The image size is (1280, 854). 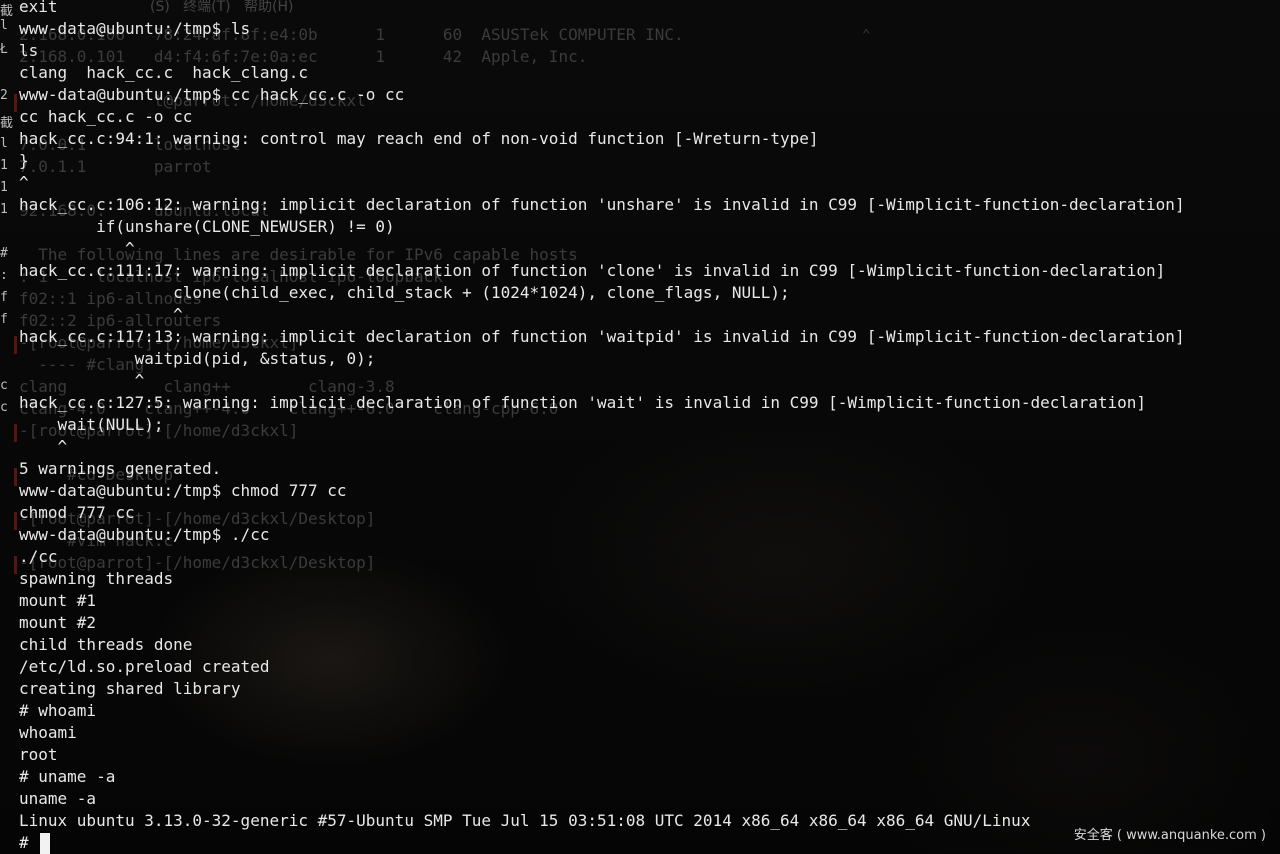 What do you see at coordinates (144, 534) in the screenshot?
I see `terminal-line: www-data@ubuntu:/tmp$ ./cc` at bounding box center [144, 534].